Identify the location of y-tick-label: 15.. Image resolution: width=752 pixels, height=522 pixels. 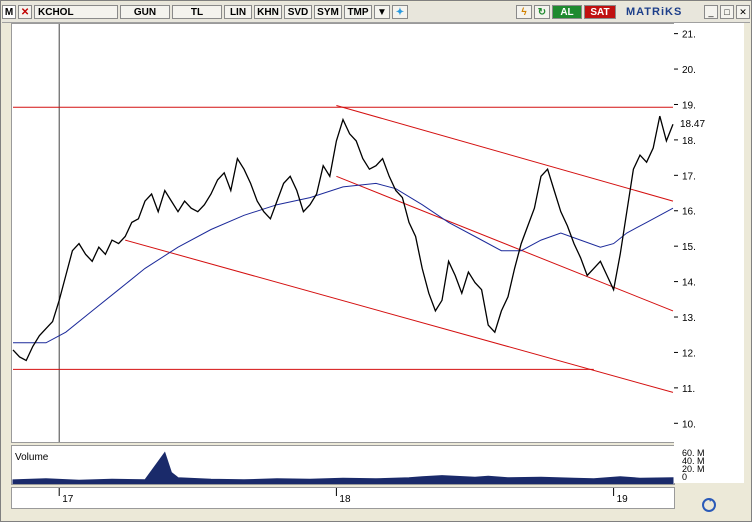
(689, 247).